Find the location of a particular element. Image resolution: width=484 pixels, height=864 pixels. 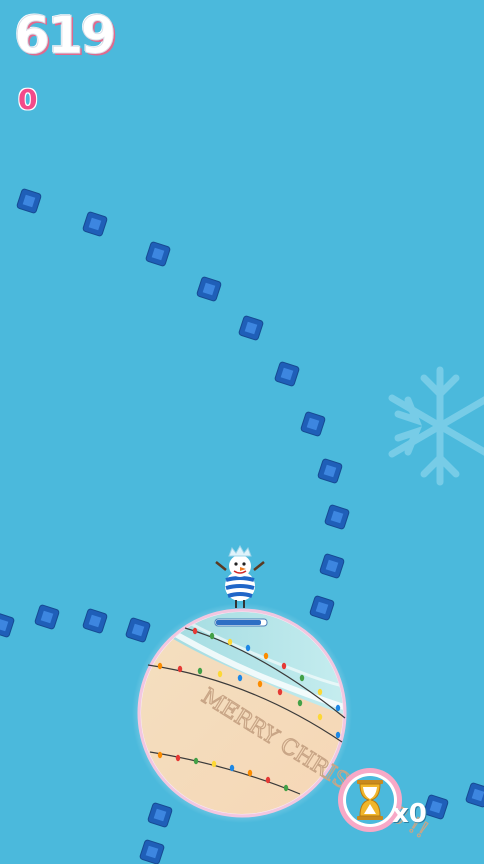

score-counter: 619 is located at coordinates (66, 36).